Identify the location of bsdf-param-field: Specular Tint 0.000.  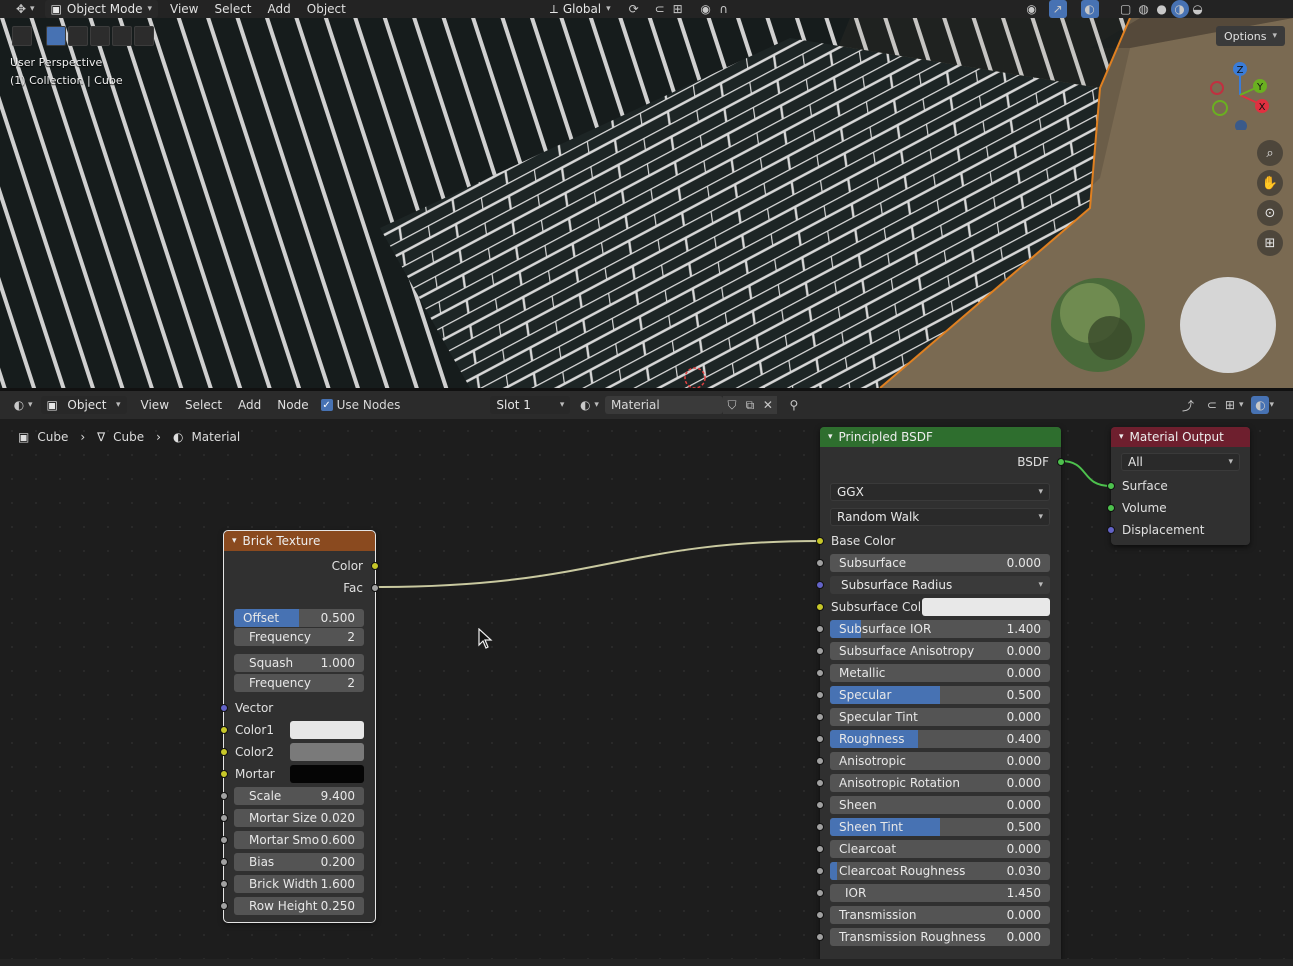
(940, 717).